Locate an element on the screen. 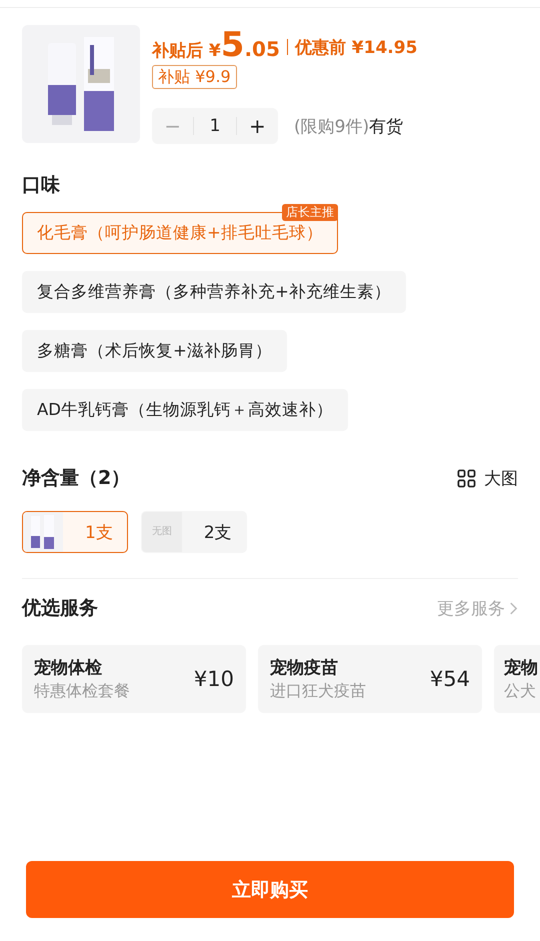 Image resolution: width=540 pixels, height=941 pixels. stock-status: 有货 is located at coordinates (386, 127).